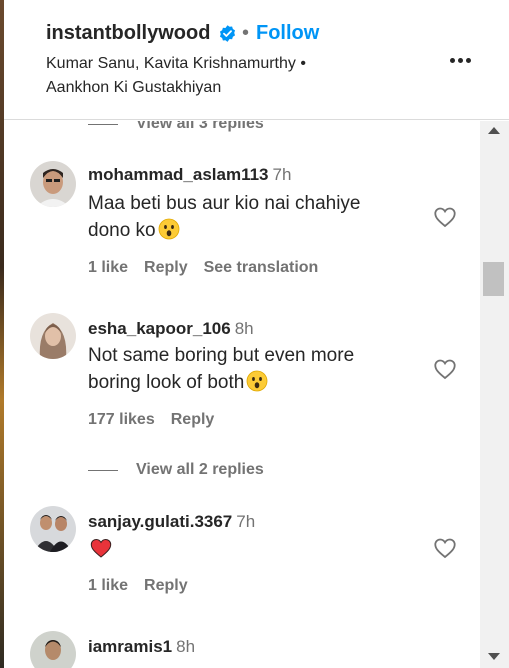  I want to click on scrollbar-thumb, so click(493, 279).